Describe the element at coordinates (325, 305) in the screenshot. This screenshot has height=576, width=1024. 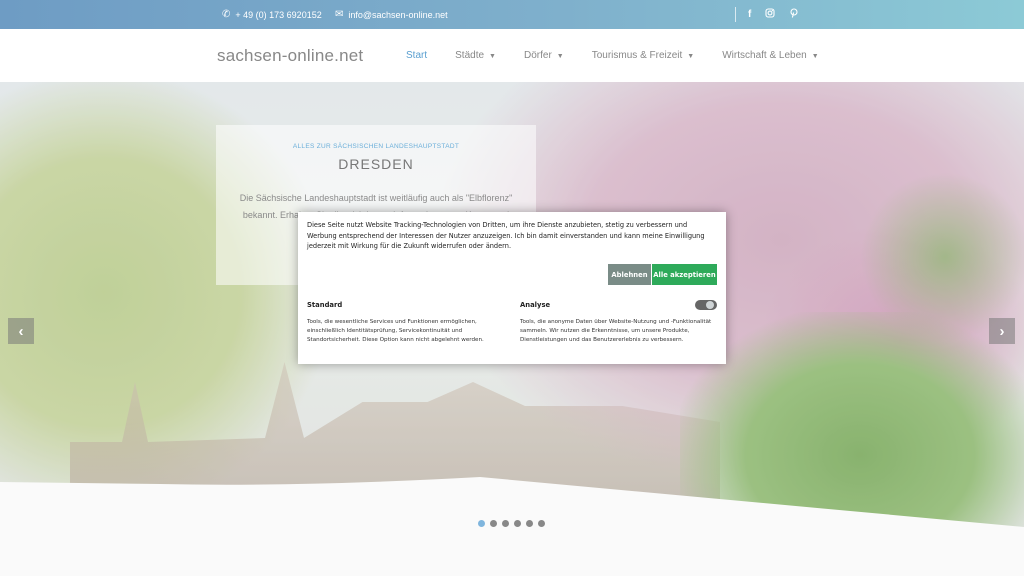
I see `category-standard-title: Standard` at that location.